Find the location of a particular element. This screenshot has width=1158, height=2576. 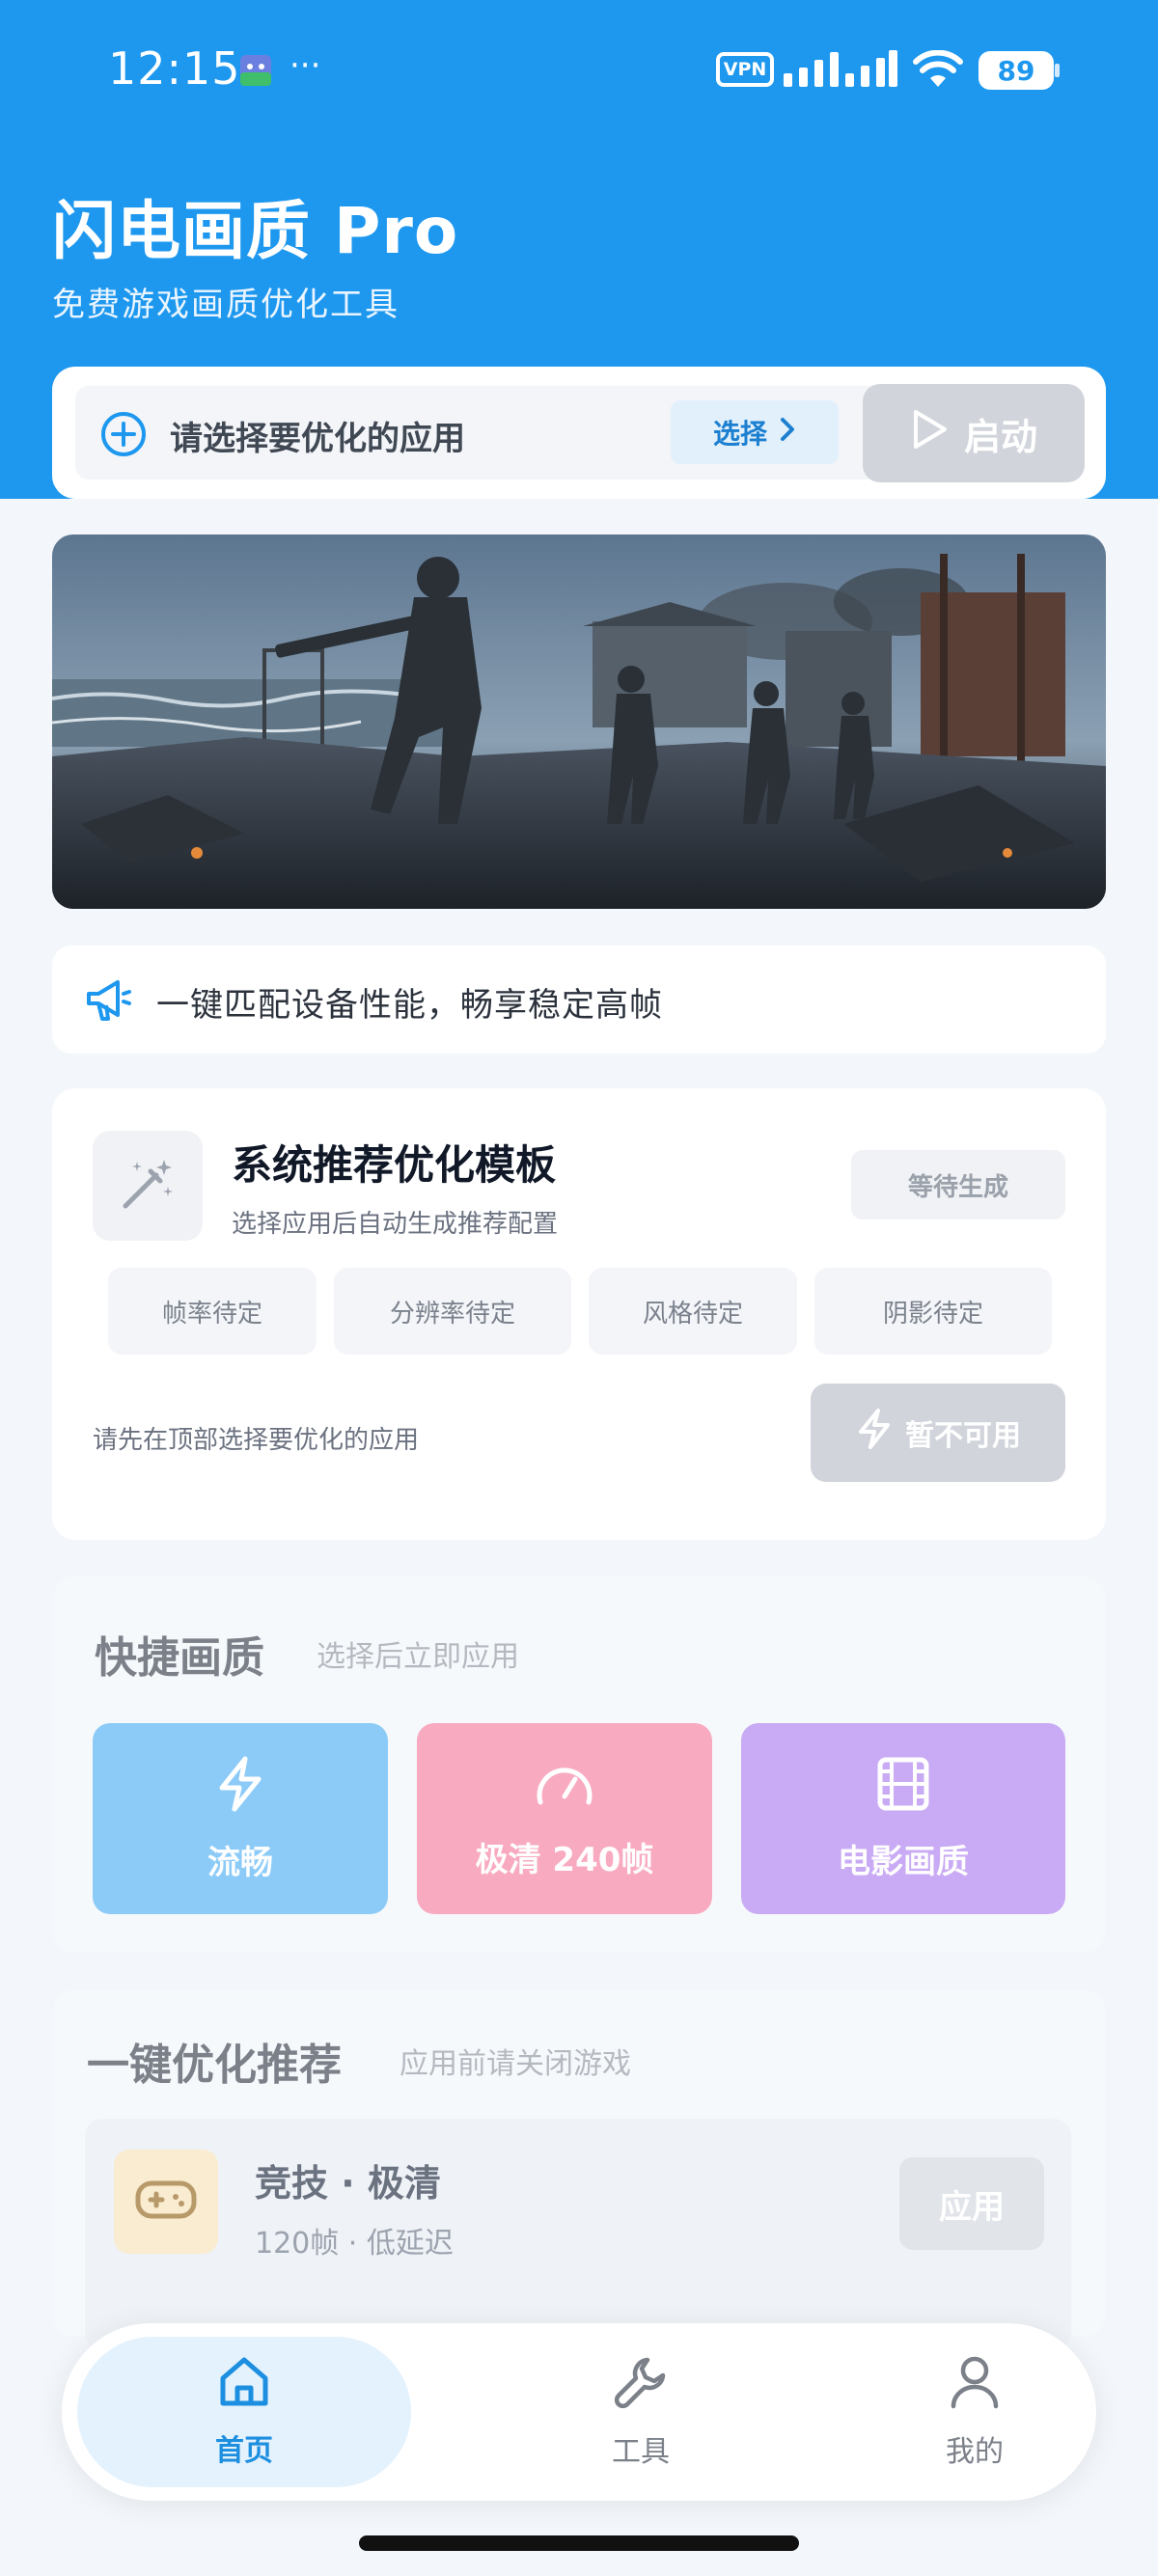

user-icon is located at coordinates (975, 2386).